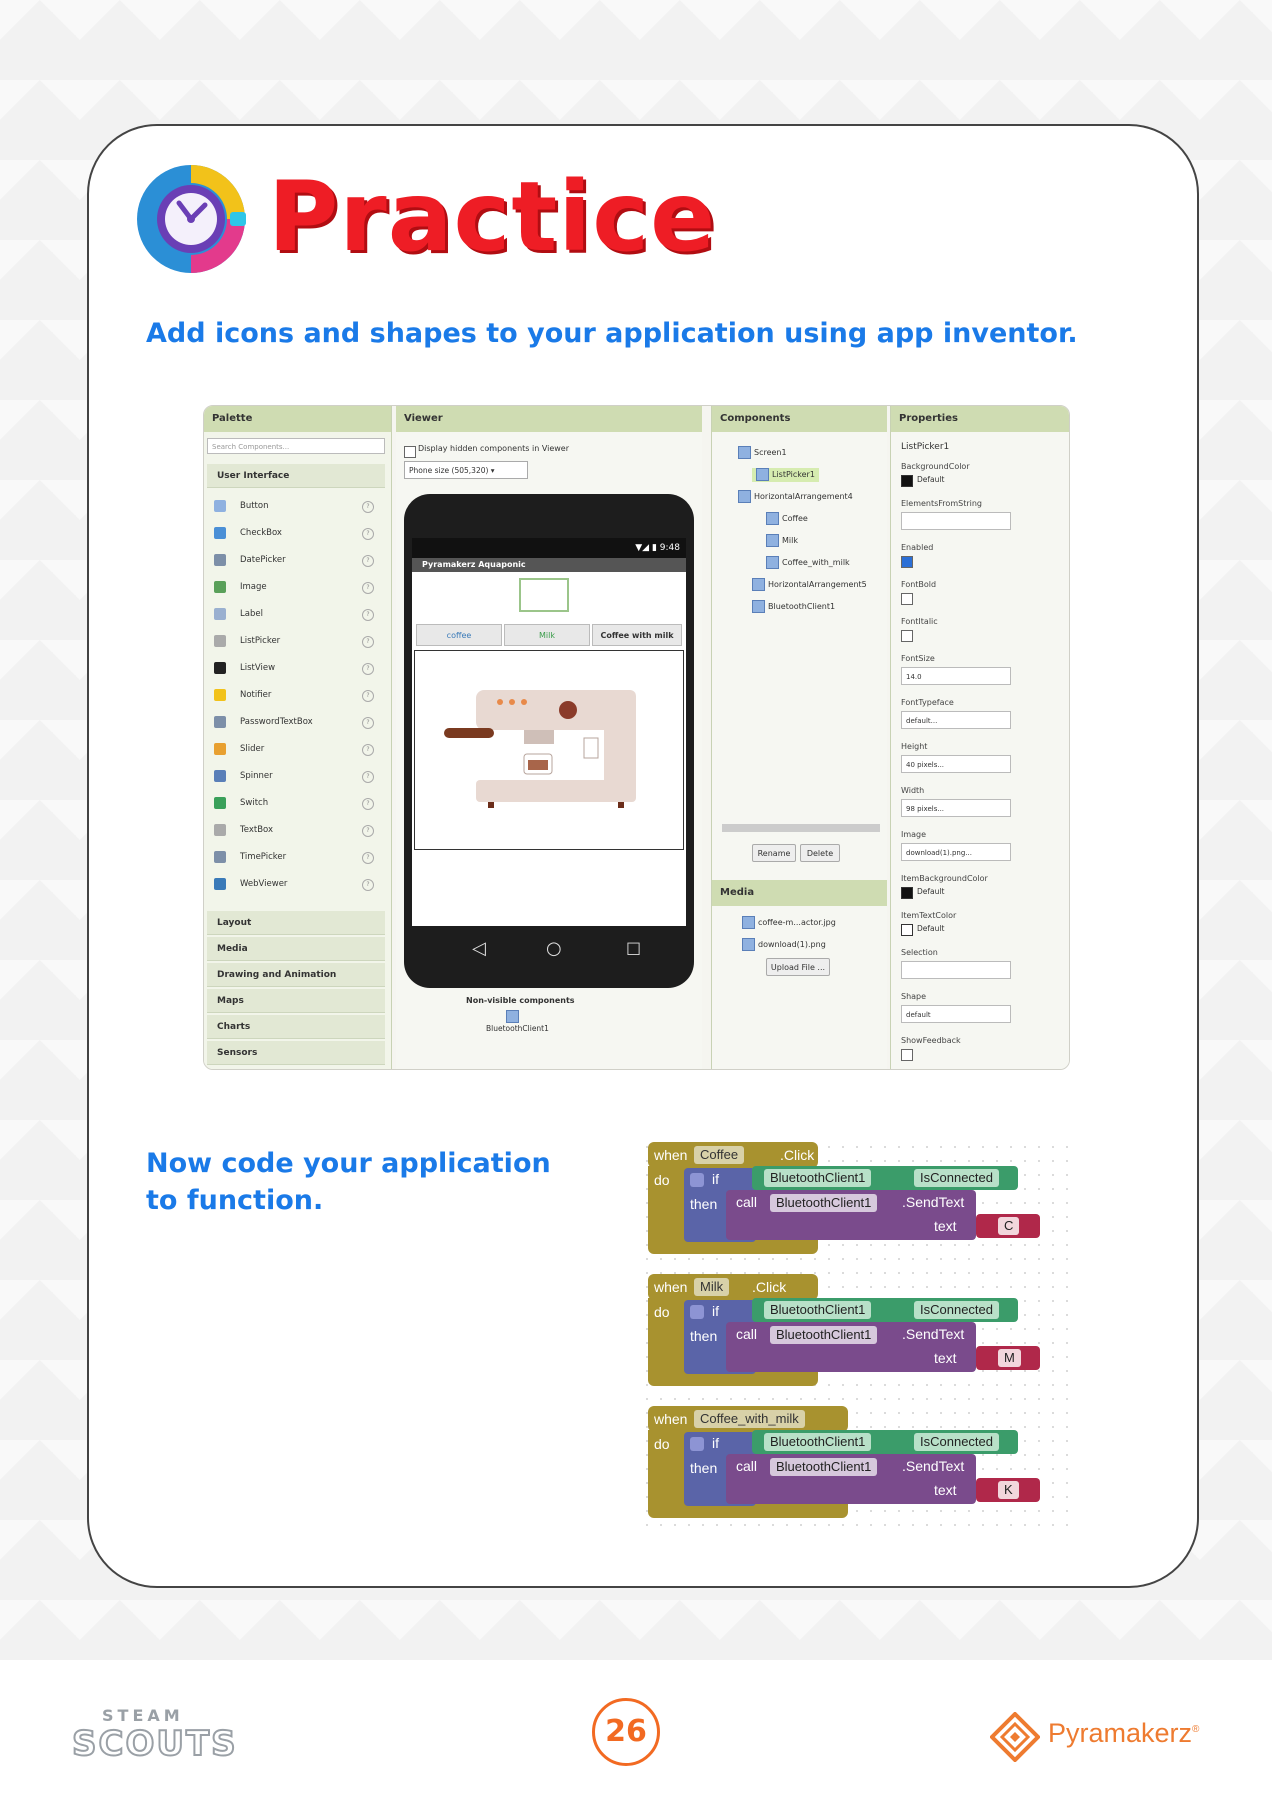 The width and height of the screenshot is (1272, 1800). I want to click on properties-header: Properties, so click(980, 419).